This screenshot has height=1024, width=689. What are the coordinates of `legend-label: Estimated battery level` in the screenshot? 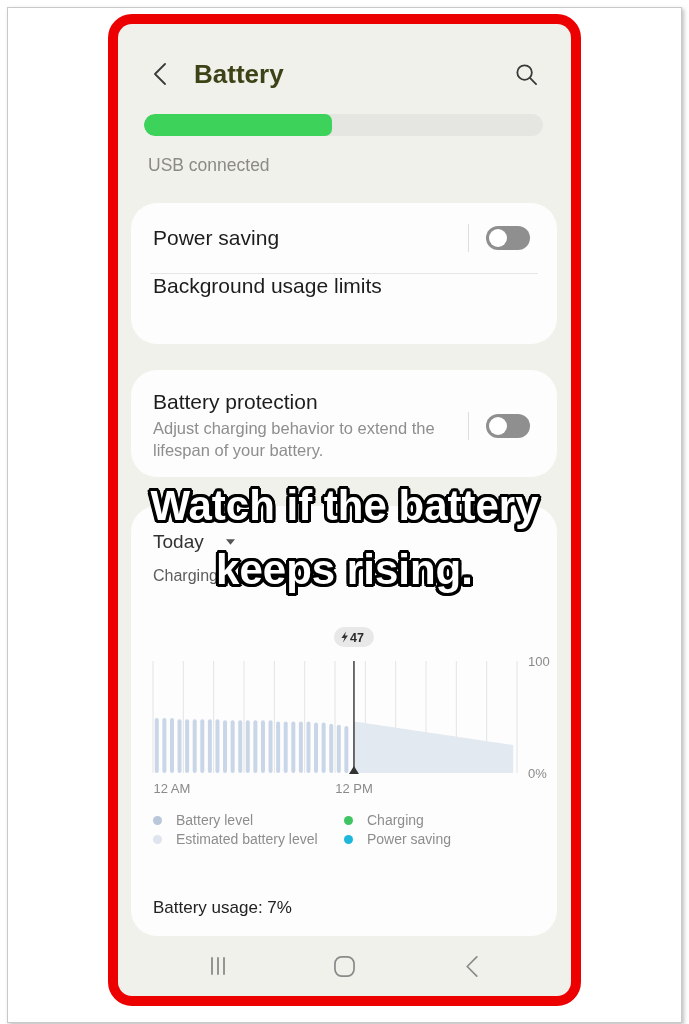 It's located at (247, 839).